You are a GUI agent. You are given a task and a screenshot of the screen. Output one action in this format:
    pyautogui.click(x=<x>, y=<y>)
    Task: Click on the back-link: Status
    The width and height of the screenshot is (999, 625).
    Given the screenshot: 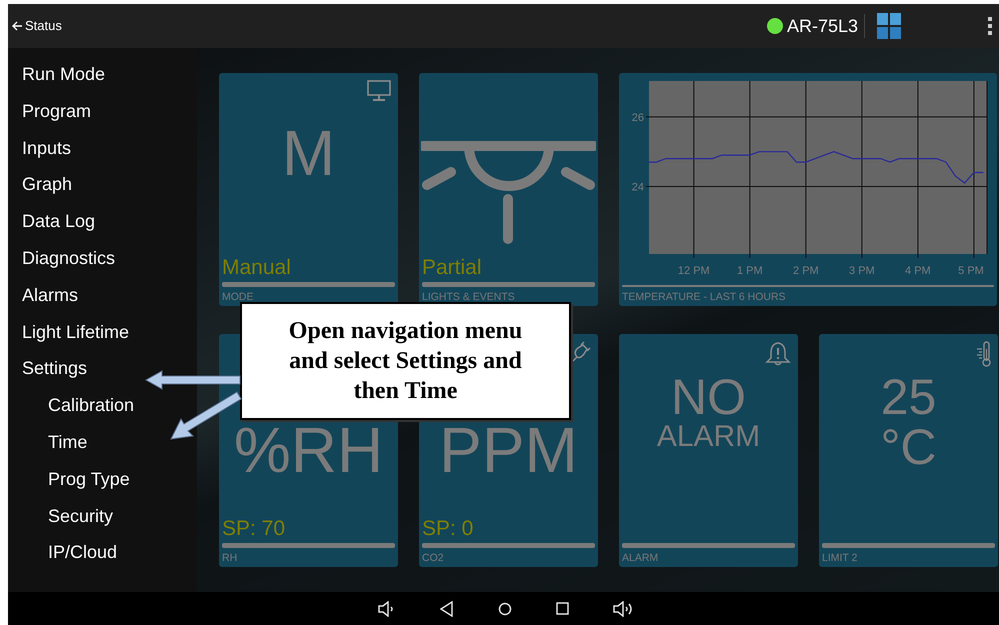 What is the action you would take?
    pyautogui.click(x=37, y=26)
    